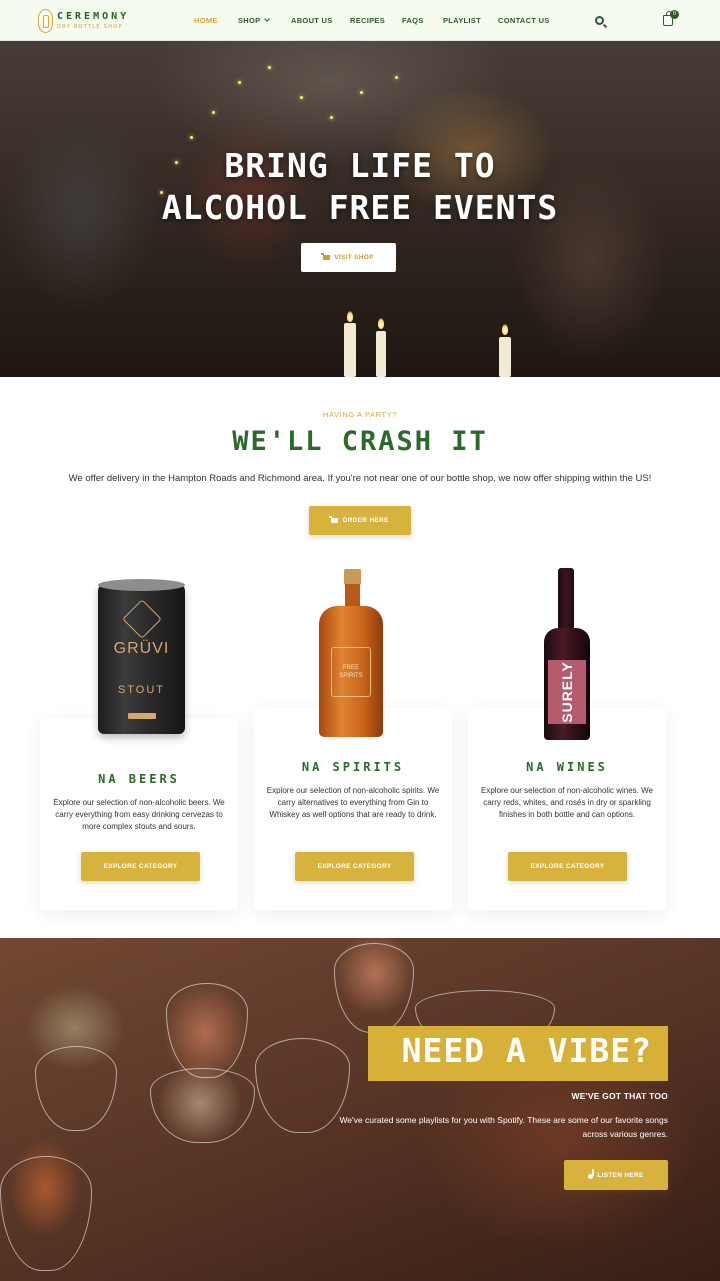 Image resolution: width=720 pixels, height=1281 pixels. Describe the element at coordinates (139, 779) in the screenshot. I see `category-title: NA BEERS` at that location.